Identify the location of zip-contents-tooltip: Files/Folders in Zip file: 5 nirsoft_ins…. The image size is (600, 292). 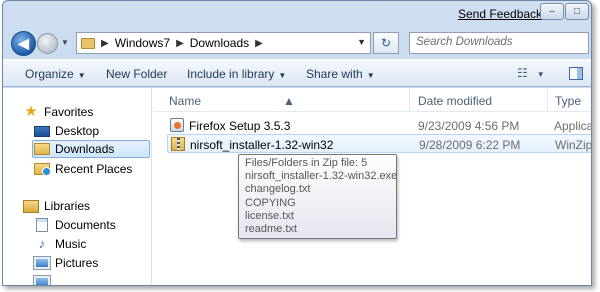
(317, 196).